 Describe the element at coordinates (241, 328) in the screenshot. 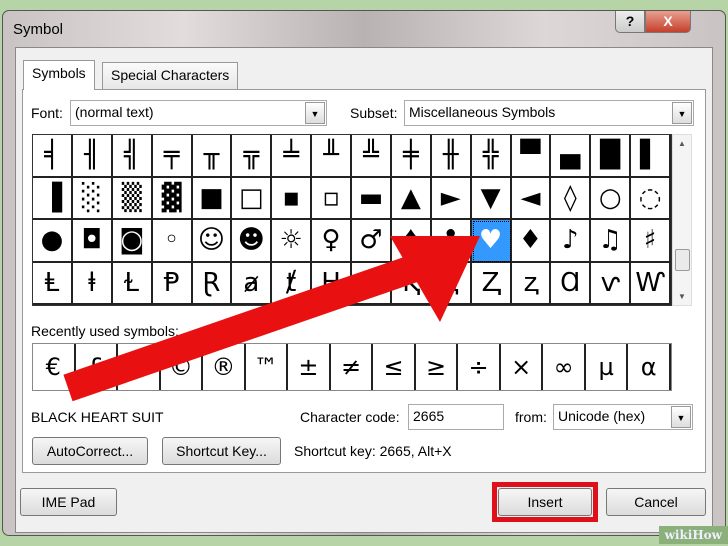

I see `arrow-shaft` at that location.